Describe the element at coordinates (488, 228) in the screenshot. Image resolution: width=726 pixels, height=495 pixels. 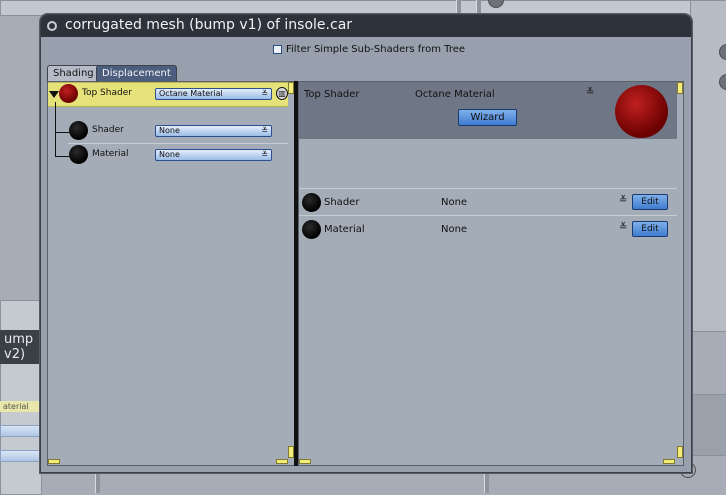
I see `detail-row-material: Material None ≚ Edit` at that location.